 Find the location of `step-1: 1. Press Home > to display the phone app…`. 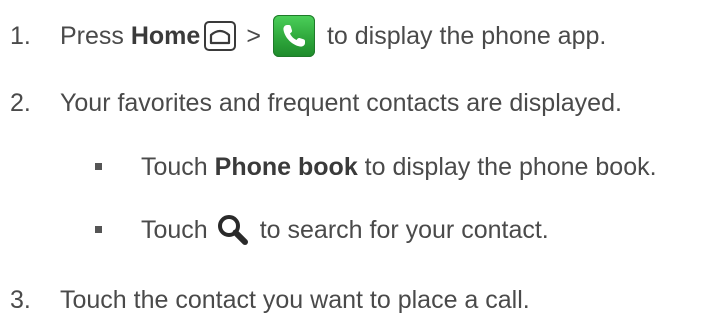

step-1: 1. Press Home > to display the phone app… is located at coordinates (308, 36).